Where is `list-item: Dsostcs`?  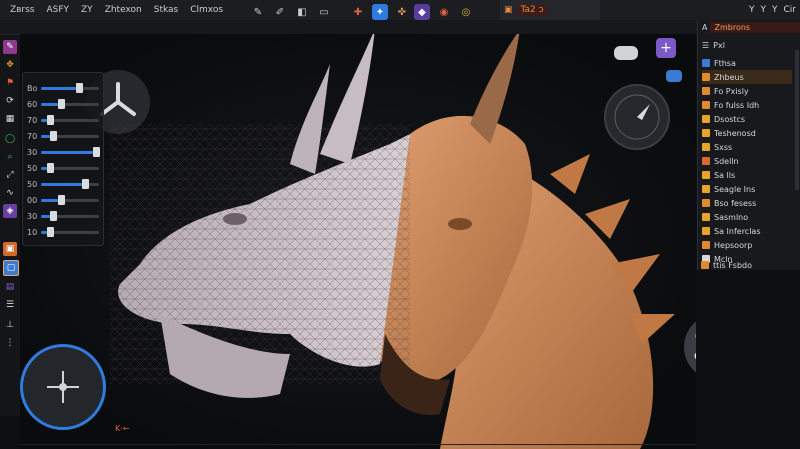
list-item: Dsostcs is located at coordinates (747, 119).